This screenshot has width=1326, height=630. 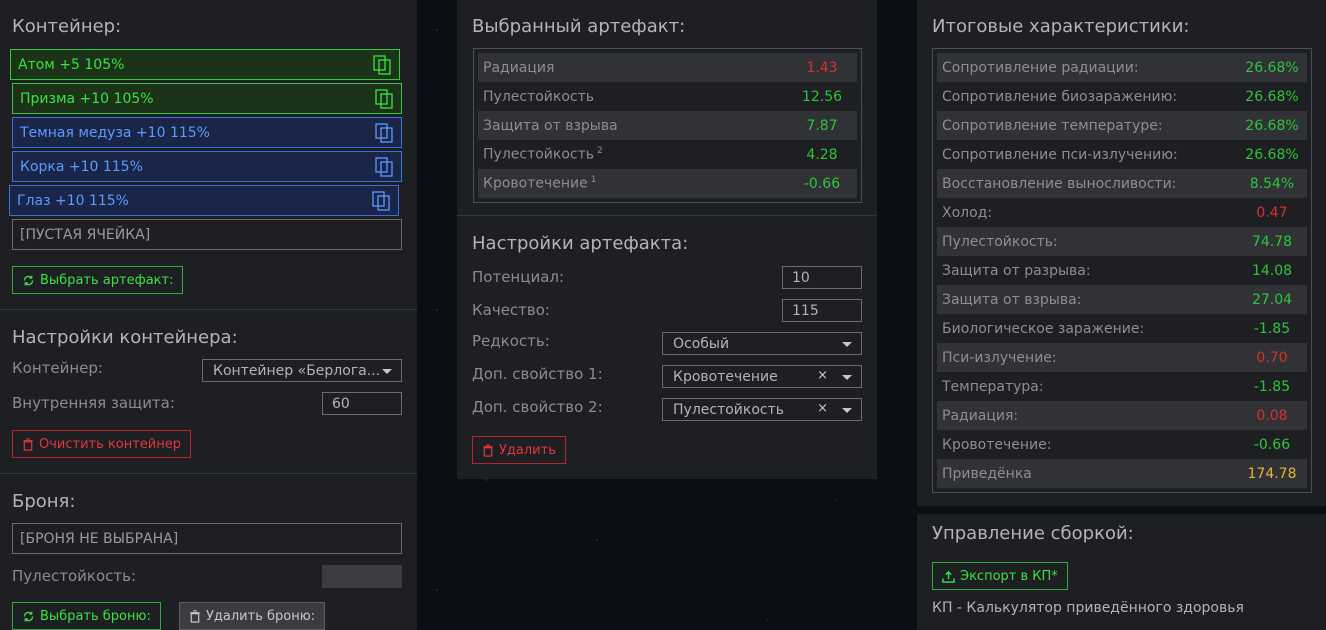 I want to click on stat-row: Радиация: 0.08, so click(x=1122, y=415).